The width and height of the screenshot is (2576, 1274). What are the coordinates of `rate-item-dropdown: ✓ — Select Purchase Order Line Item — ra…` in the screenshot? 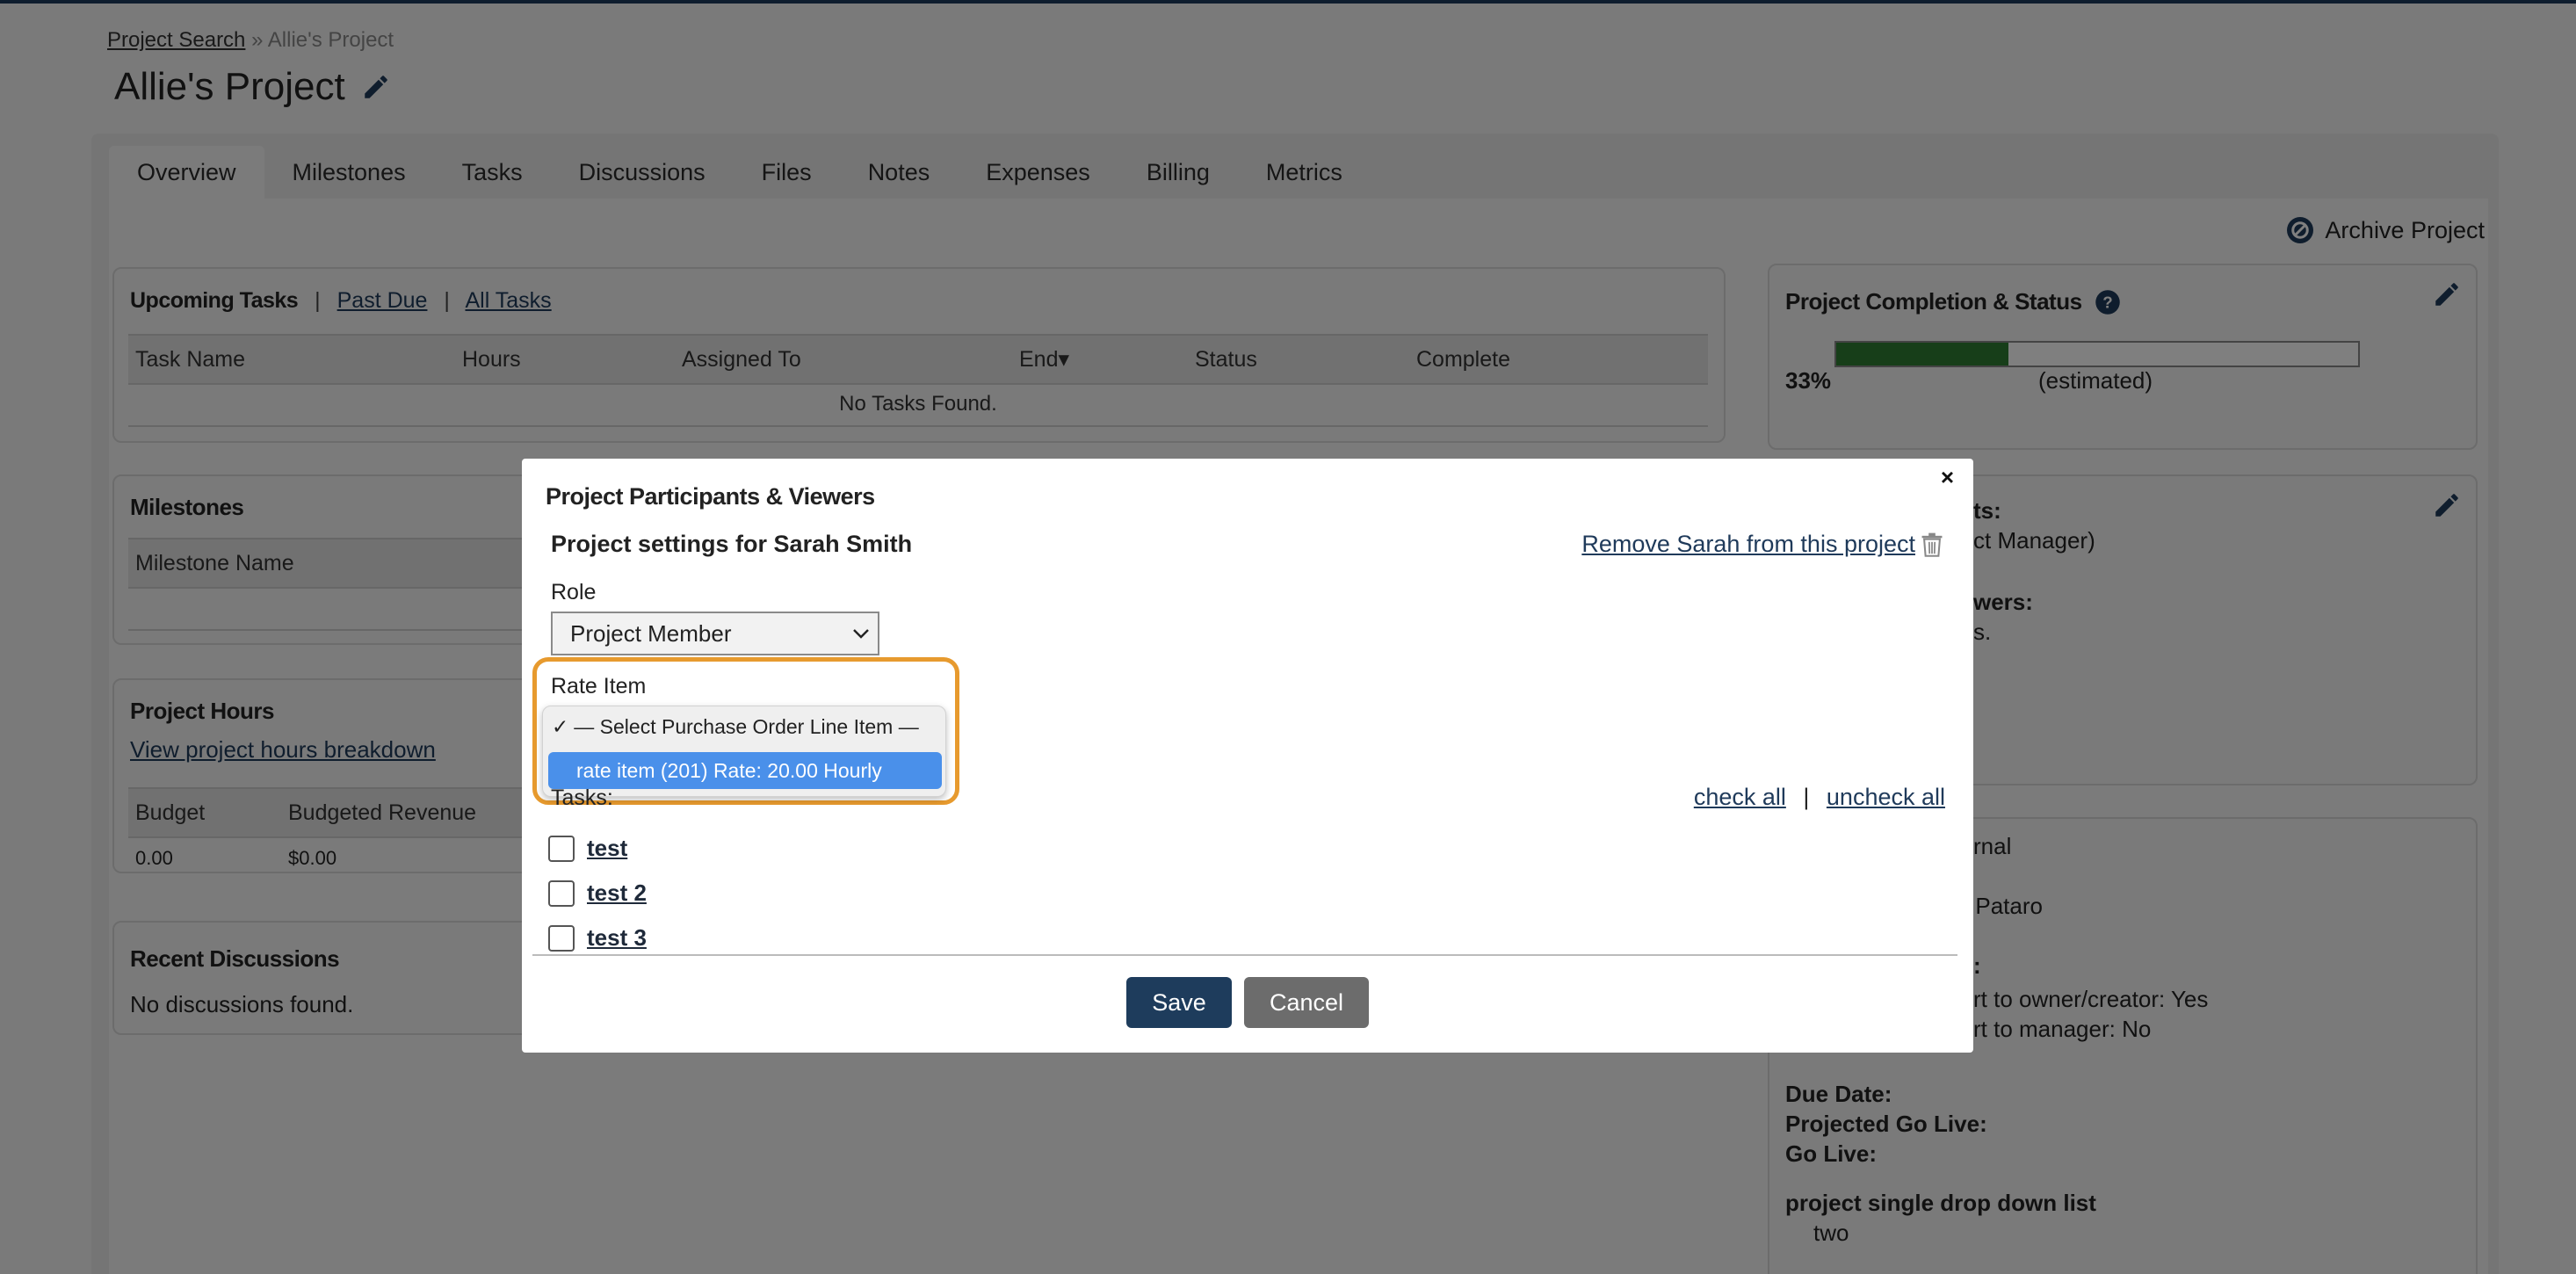 It's located at (744, 751).